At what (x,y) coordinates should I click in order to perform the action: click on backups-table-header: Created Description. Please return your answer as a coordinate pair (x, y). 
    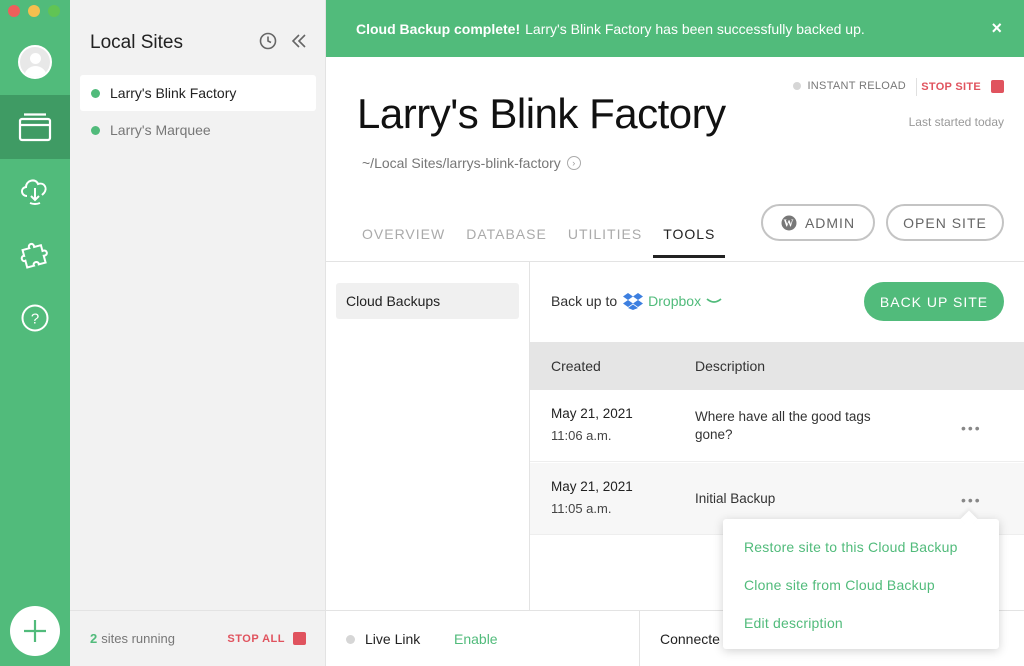
    Looking at the image, I should click on (777, 366).